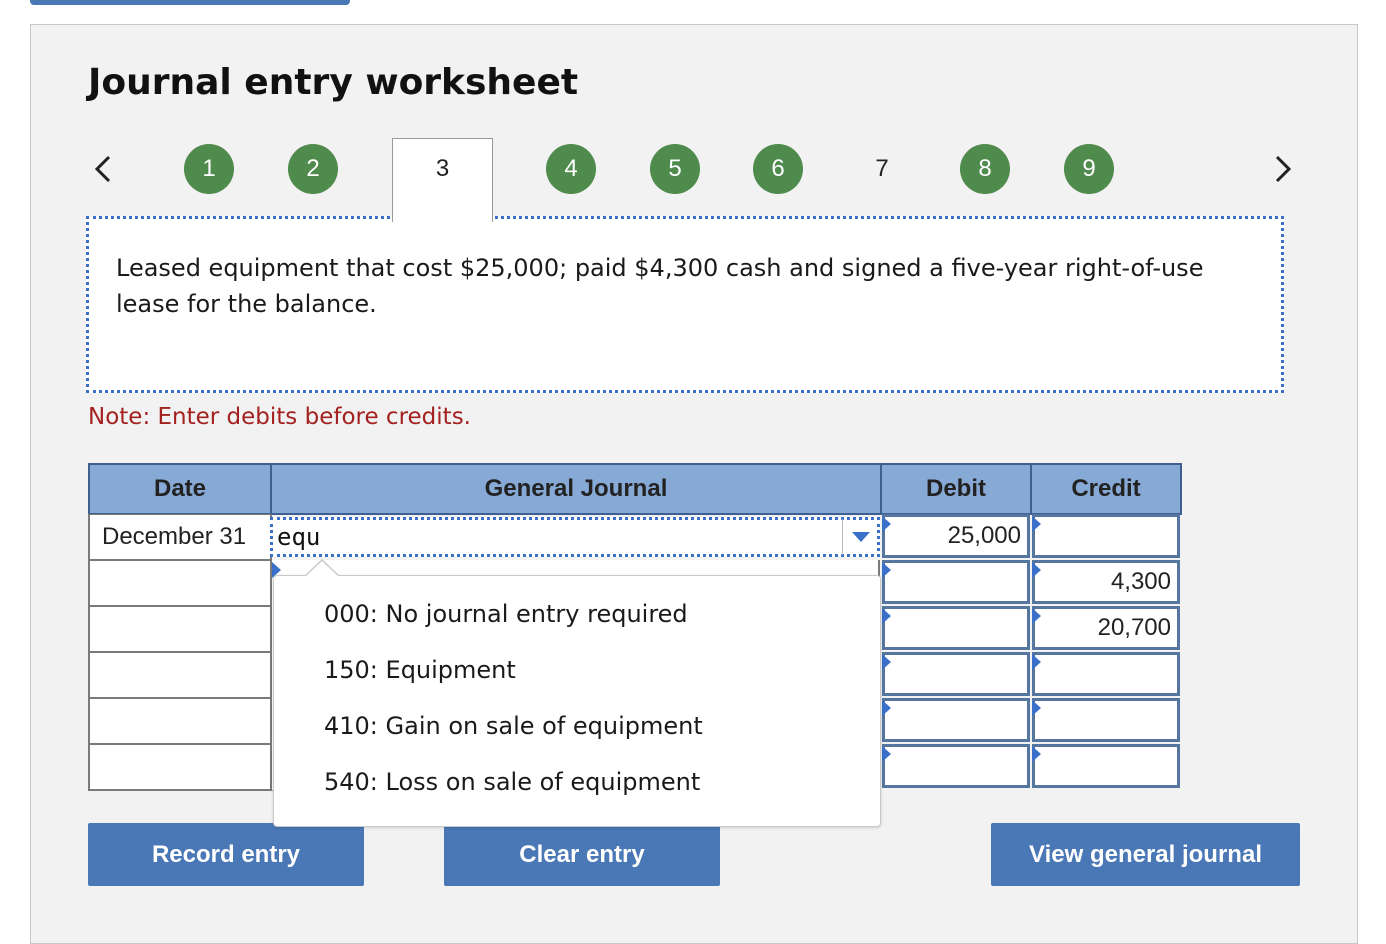 Image resolution: width=1386 pixels, height=944 pixels. What do you see at coordinates (226, 854) in the screenshot?
I see `record-entry-button: Record entry` at bounding box center [226, 854].